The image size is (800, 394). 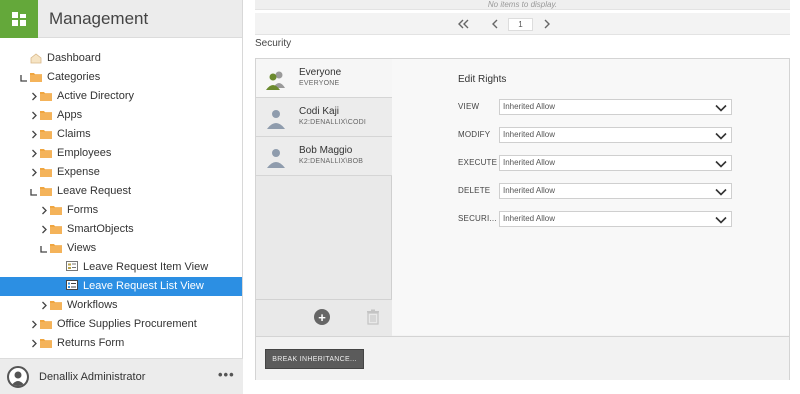 I want to click on right-label: VIEW, so click(x=469, y=106).